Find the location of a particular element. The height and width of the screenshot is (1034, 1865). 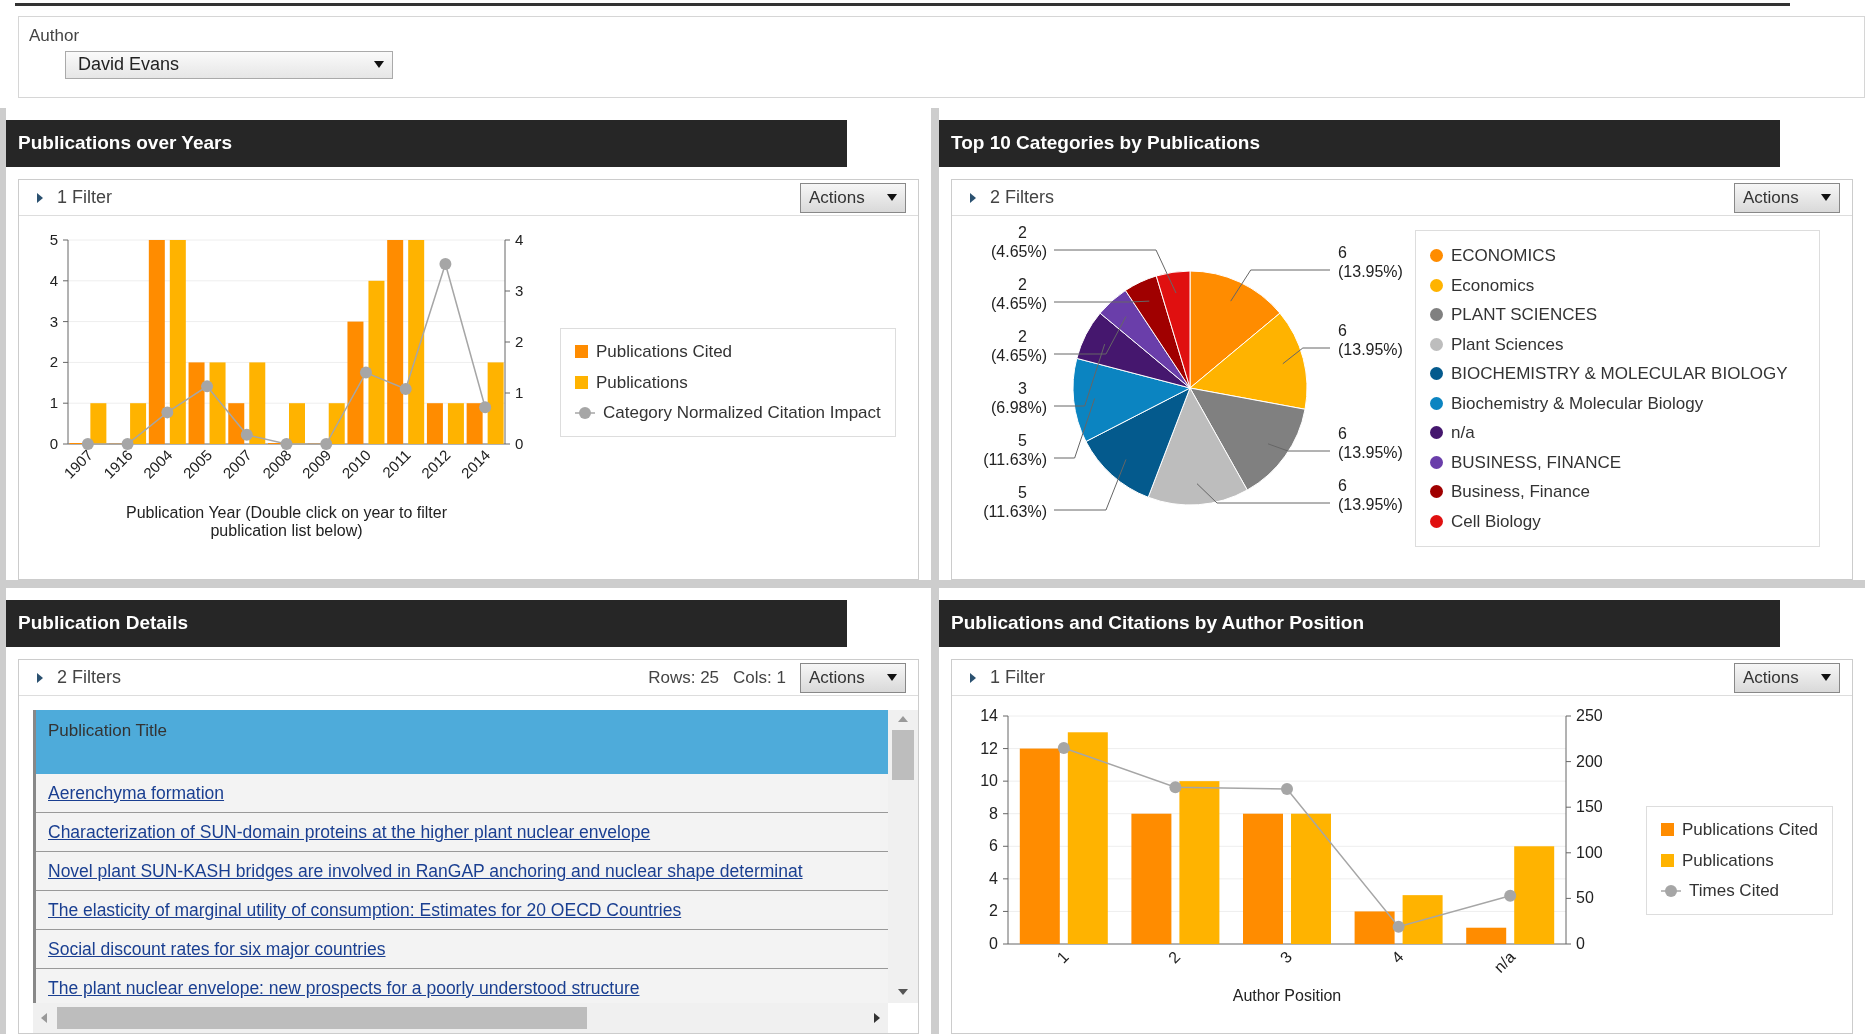

legend-label: n/a is located at coordinates (1463, 433).